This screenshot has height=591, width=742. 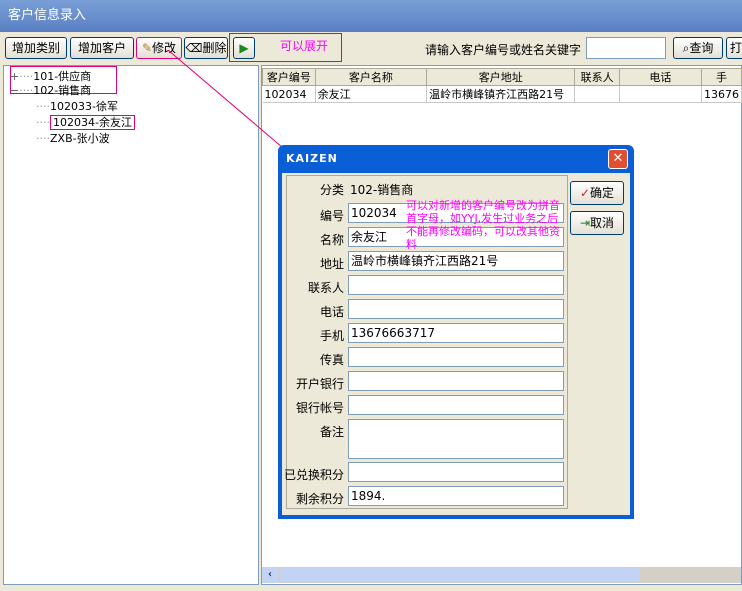 What do you see at coordinates (456, 309) in the screenshot?
I see `phone-field` at bounding box center [456, 309].